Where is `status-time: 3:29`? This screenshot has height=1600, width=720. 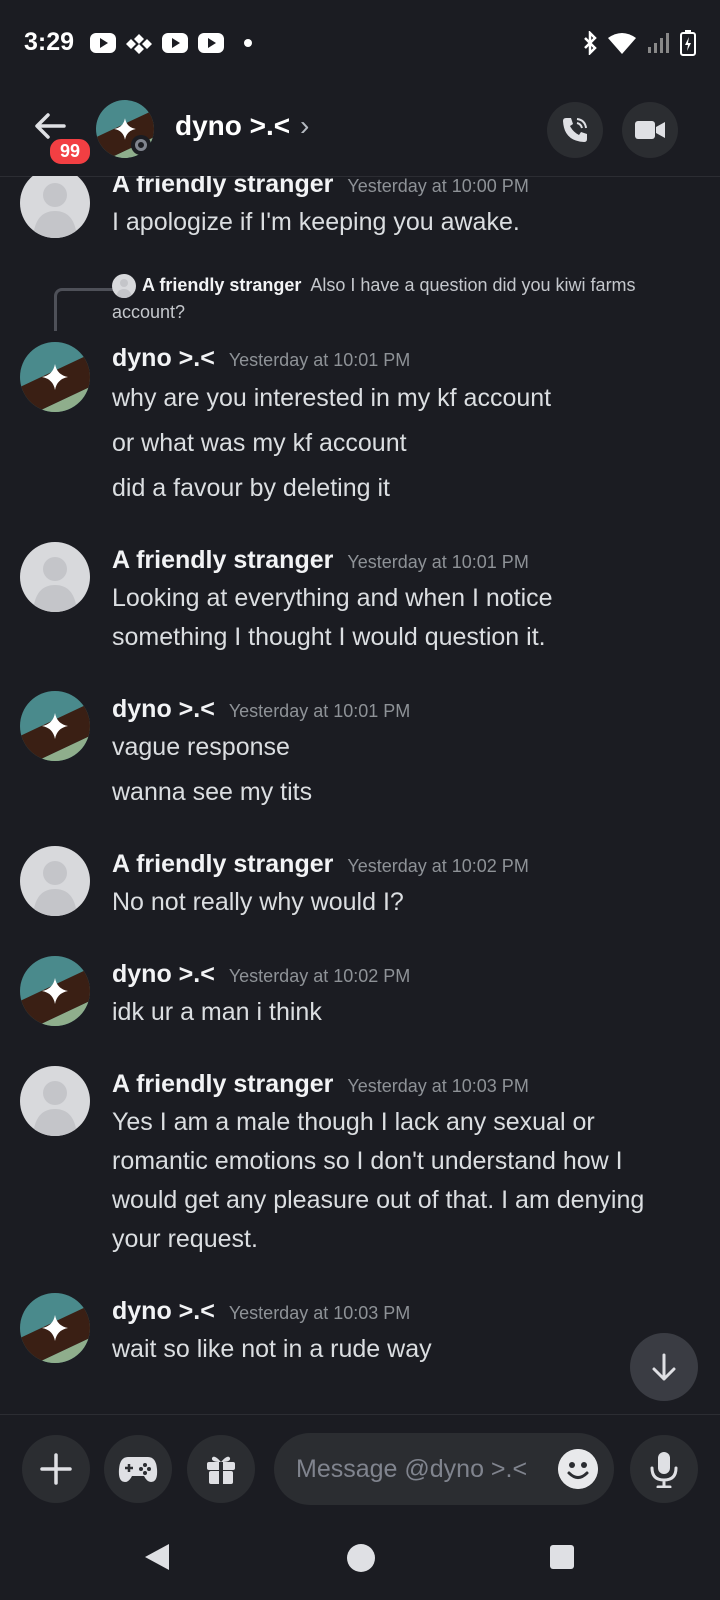 status-time: 3:29 is located at coordinates (49, 42).